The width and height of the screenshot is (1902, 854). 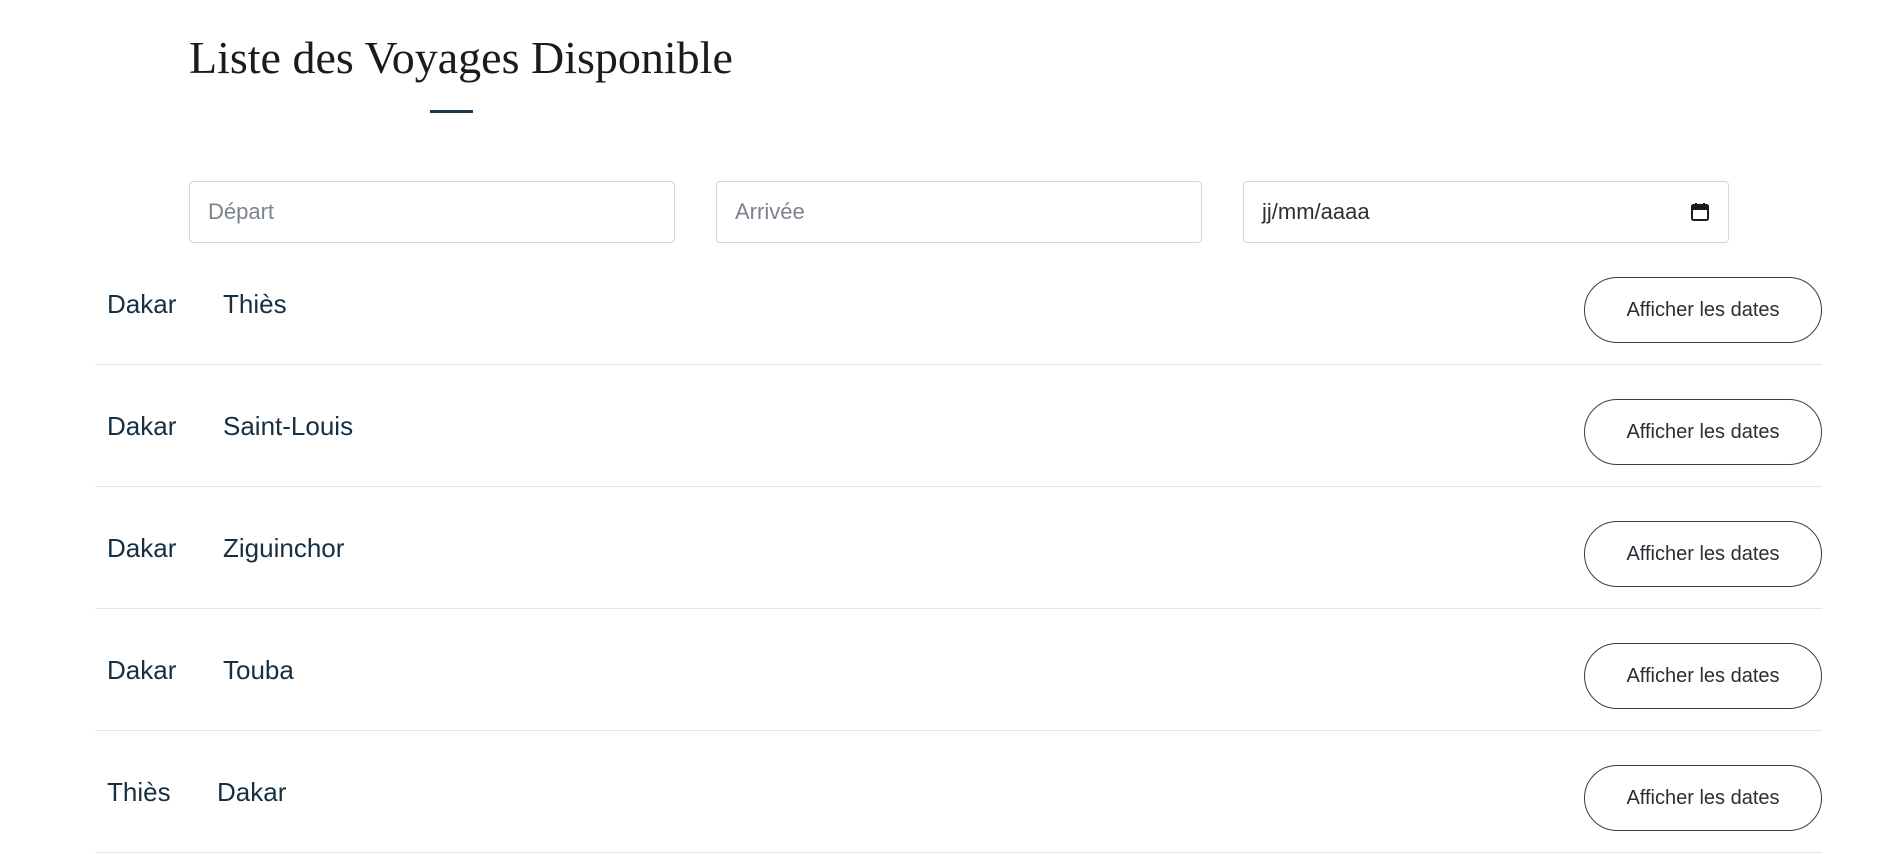 I want to click on trip-row: Dakar Touba Afficher les dates, so click(x=958, y=670).